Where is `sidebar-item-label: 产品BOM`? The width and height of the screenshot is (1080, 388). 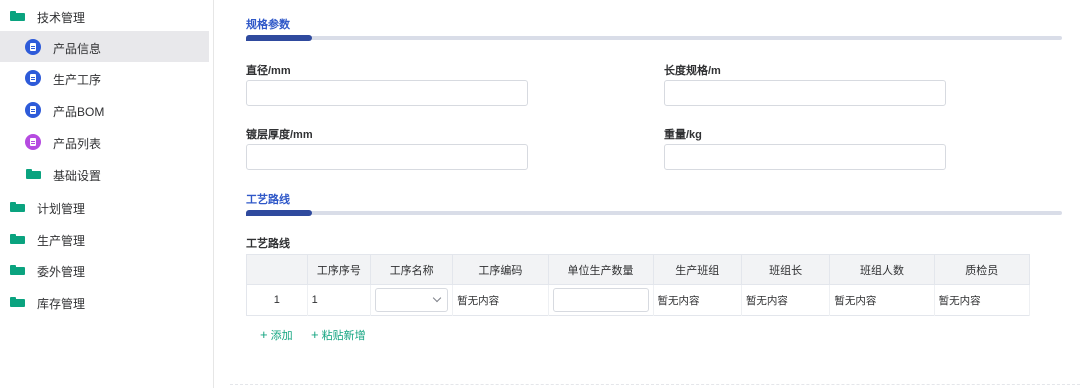 sidebar-item-label: 产品BOM is located at coordinates (79, 112).